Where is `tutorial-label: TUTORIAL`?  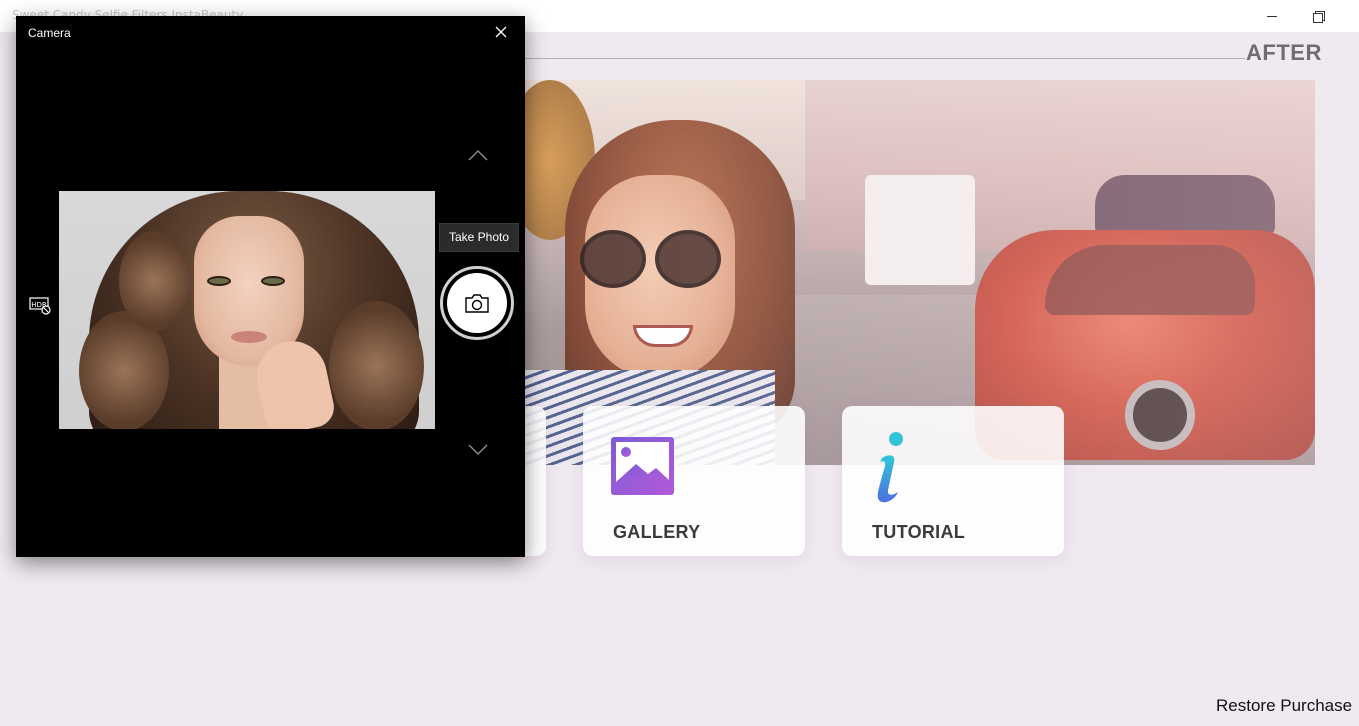 tutorial-label: TUTORIAL is located at coordinates (919, 532).